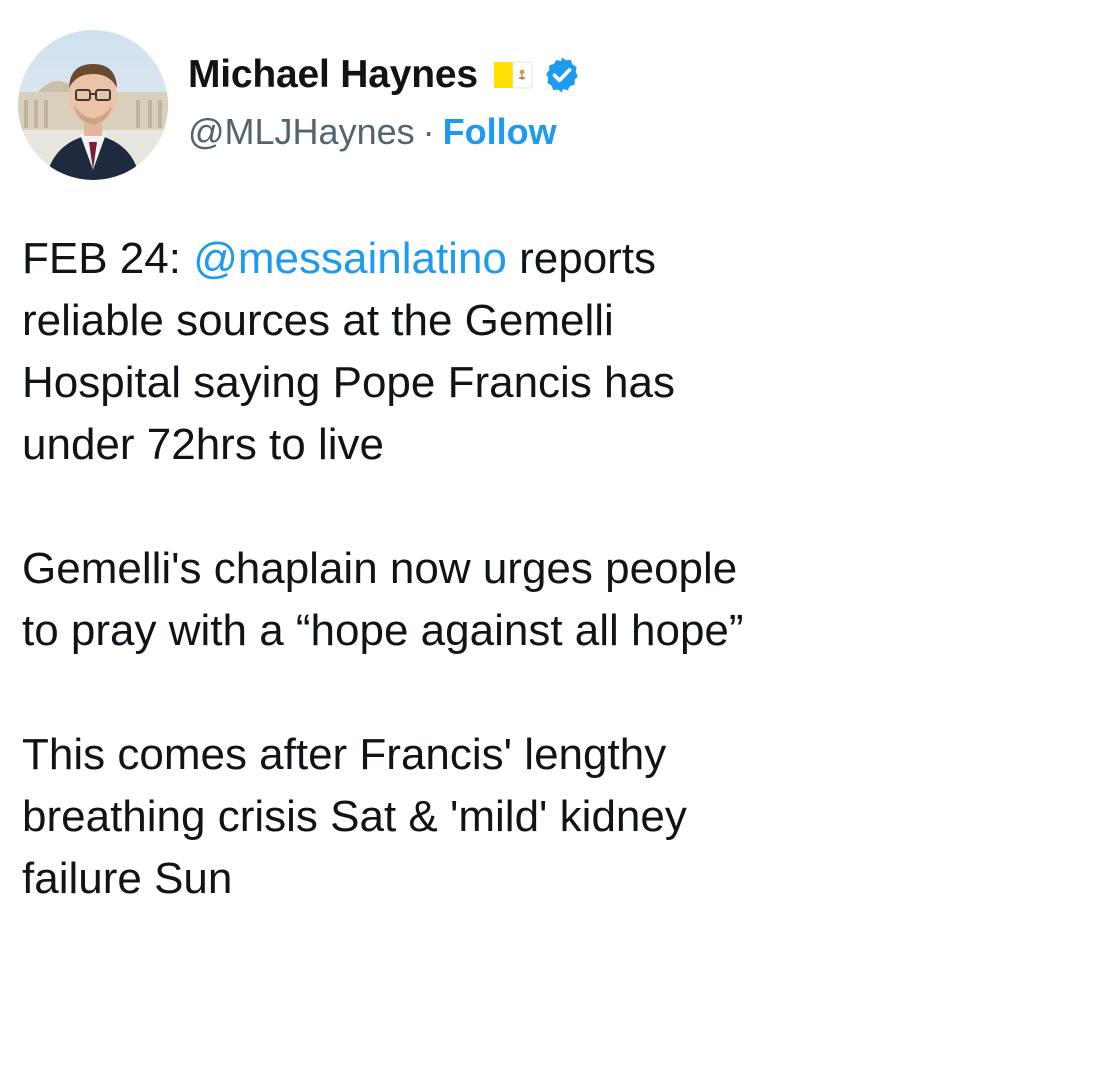 The image size is (1101, 1090). What do you see at coordinates (383, 630) in the screenshot?
I see `text-line: to pray with a “hope against all hope”` at bounding box center [383, 630].